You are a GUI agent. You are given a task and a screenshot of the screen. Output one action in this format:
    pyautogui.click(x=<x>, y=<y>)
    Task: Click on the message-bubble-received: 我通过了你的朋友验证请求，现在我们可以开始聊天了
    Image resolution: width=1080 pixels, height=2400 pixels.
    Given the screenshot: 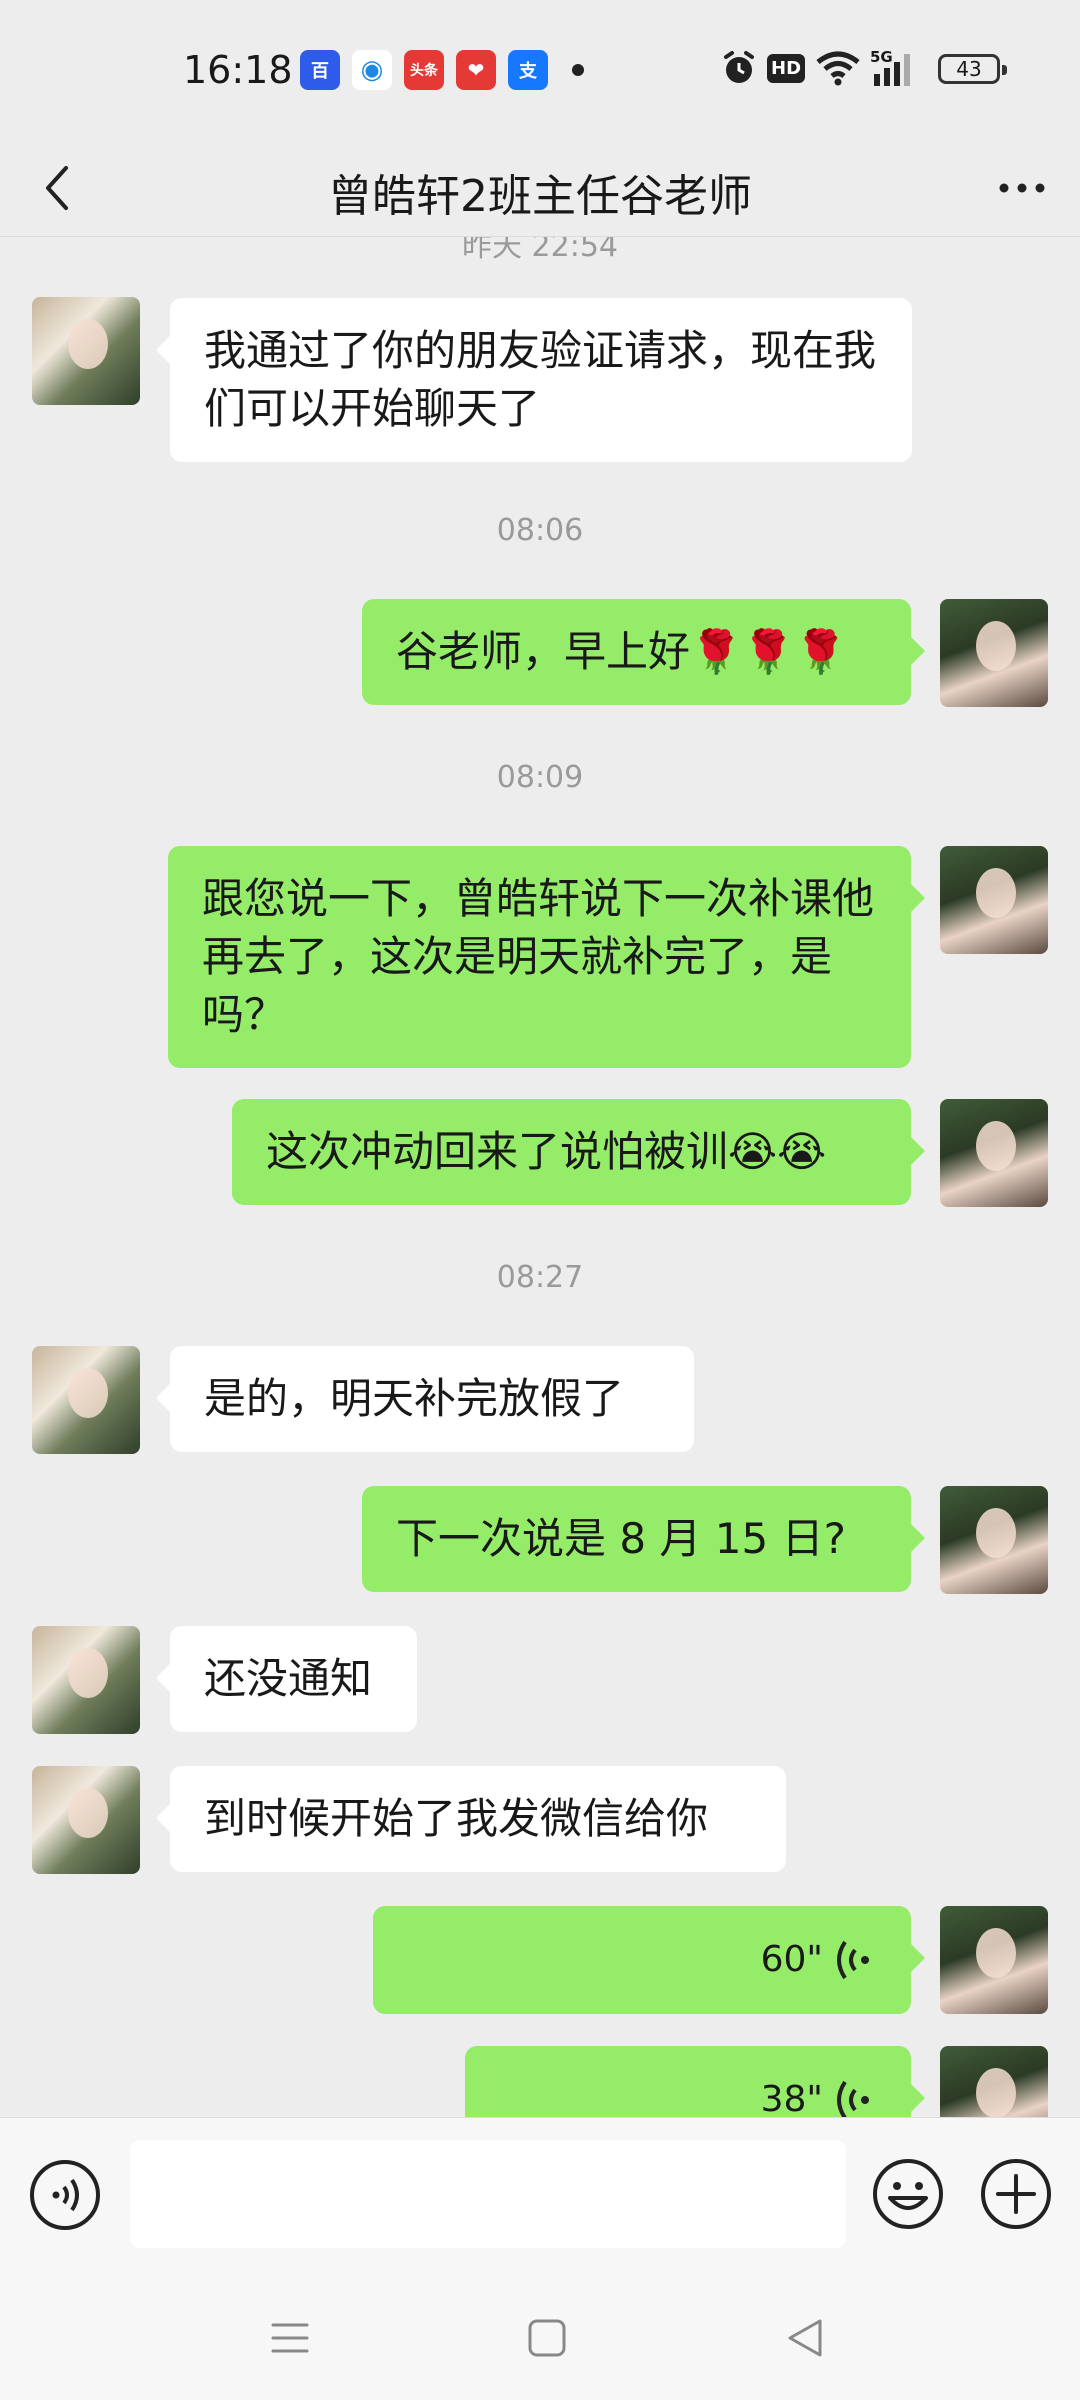 What is the action you would take?
    pyautogui.click(x=534, y=380)
    